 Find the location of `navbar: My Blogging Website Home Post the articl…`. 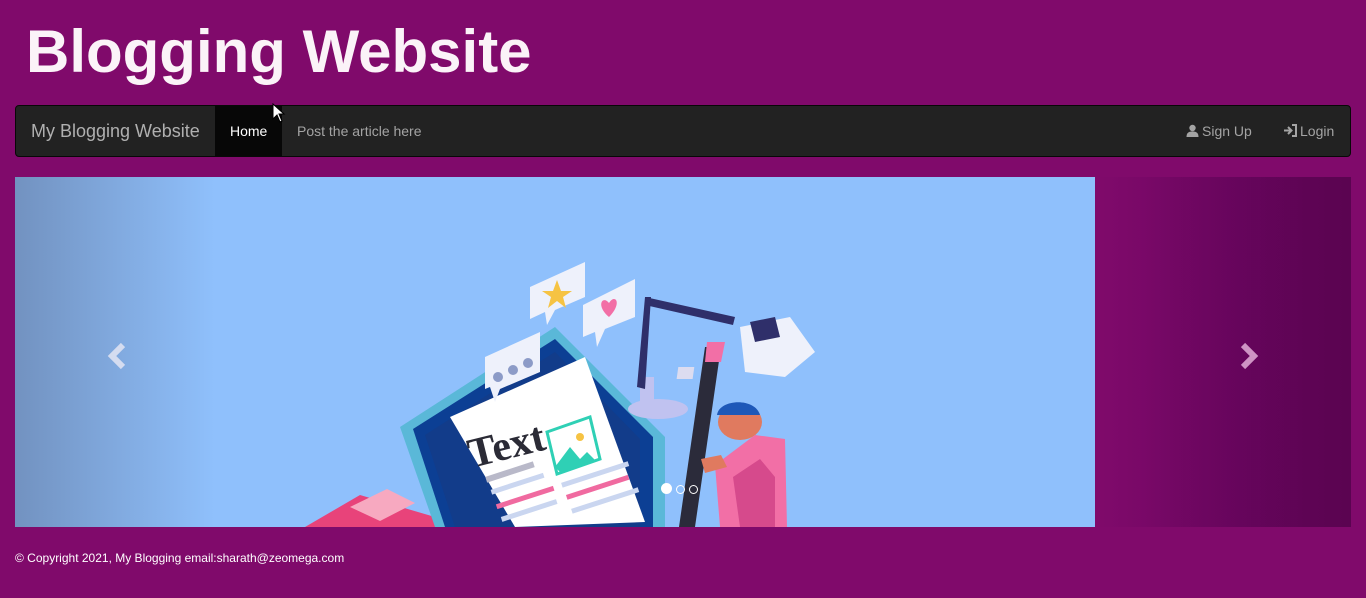

navbar: My Blogging Website Home Post the articl… is located at coordinates (683, 131).